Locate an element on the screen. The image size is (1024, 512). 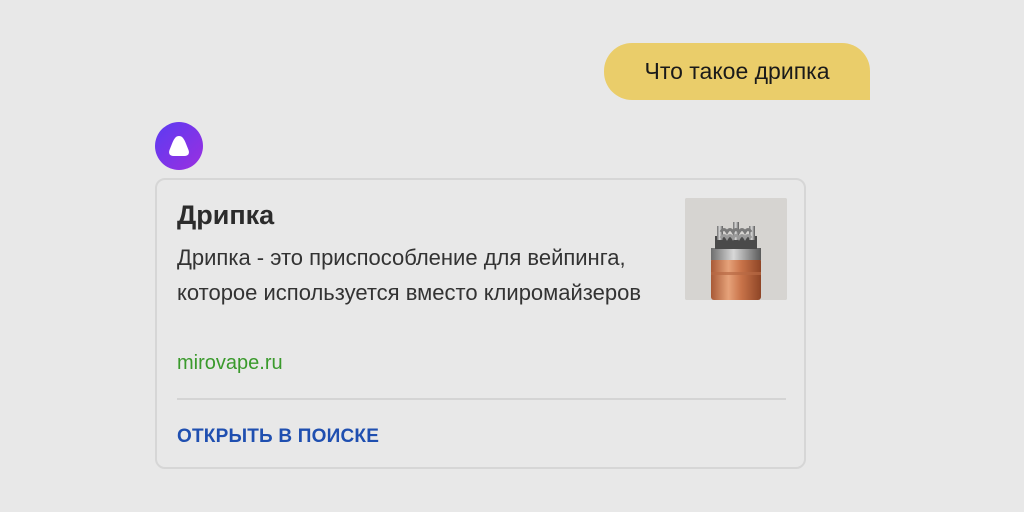
assistant-avatar is located at coordinates (179, 146).